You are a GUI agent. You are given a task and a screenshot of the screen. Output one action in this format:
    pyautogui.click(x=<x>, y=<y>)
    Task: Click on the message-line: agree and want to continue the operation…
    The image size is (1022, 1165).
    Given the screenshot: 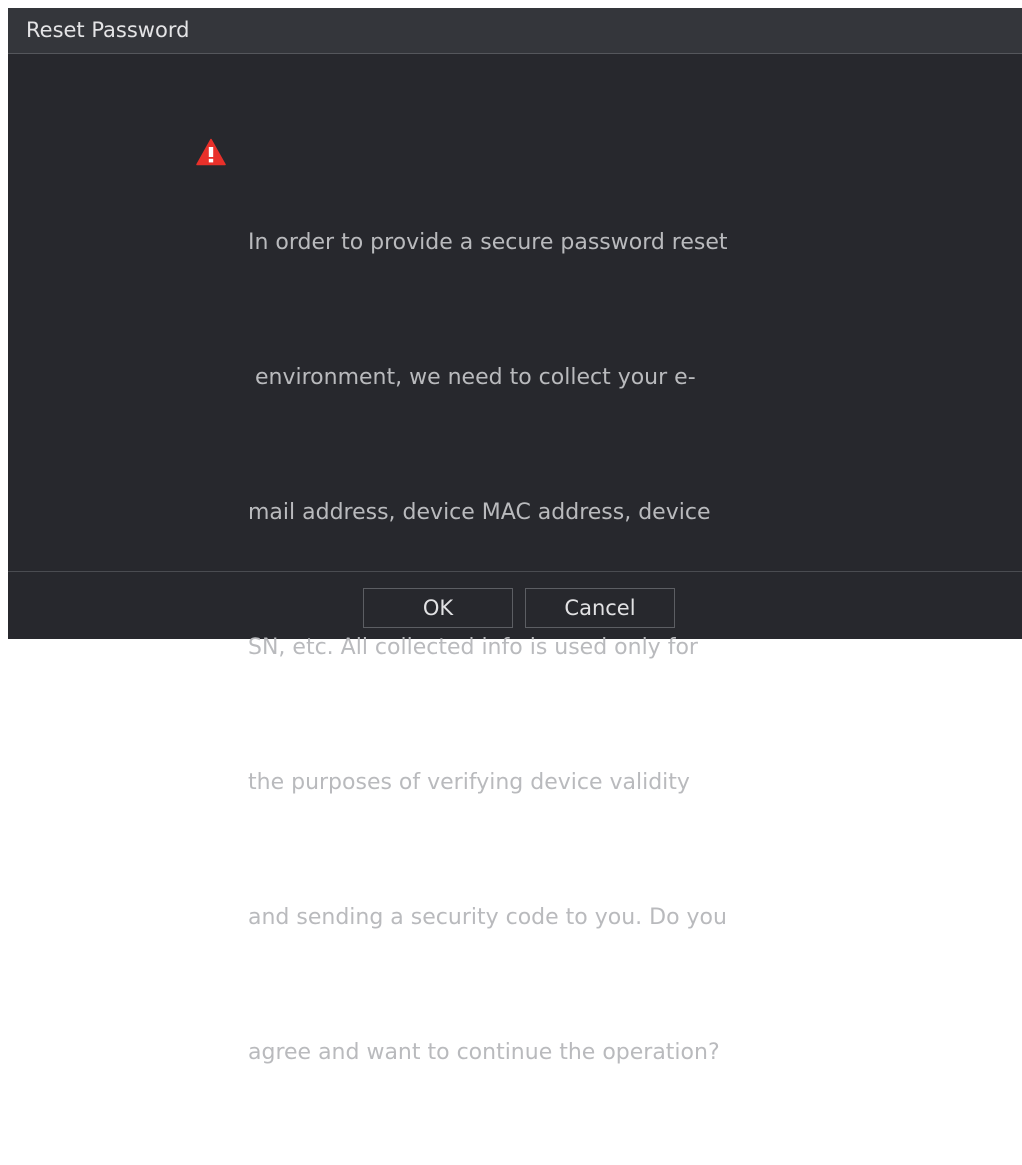 What is the action you would take?
    pyautogui.click(x=484, y=1052)
    